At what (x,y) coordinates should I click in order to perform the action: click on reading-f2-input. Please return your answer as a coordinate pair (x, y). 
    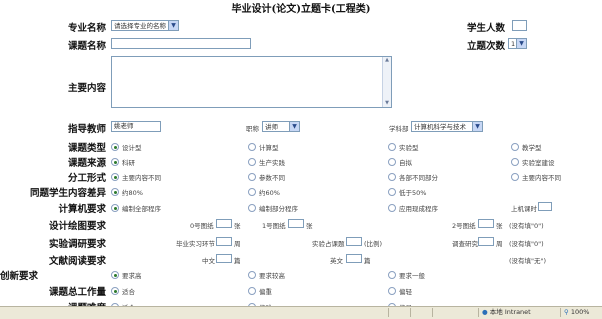
    Looking at the image, I should click on (354, 258).